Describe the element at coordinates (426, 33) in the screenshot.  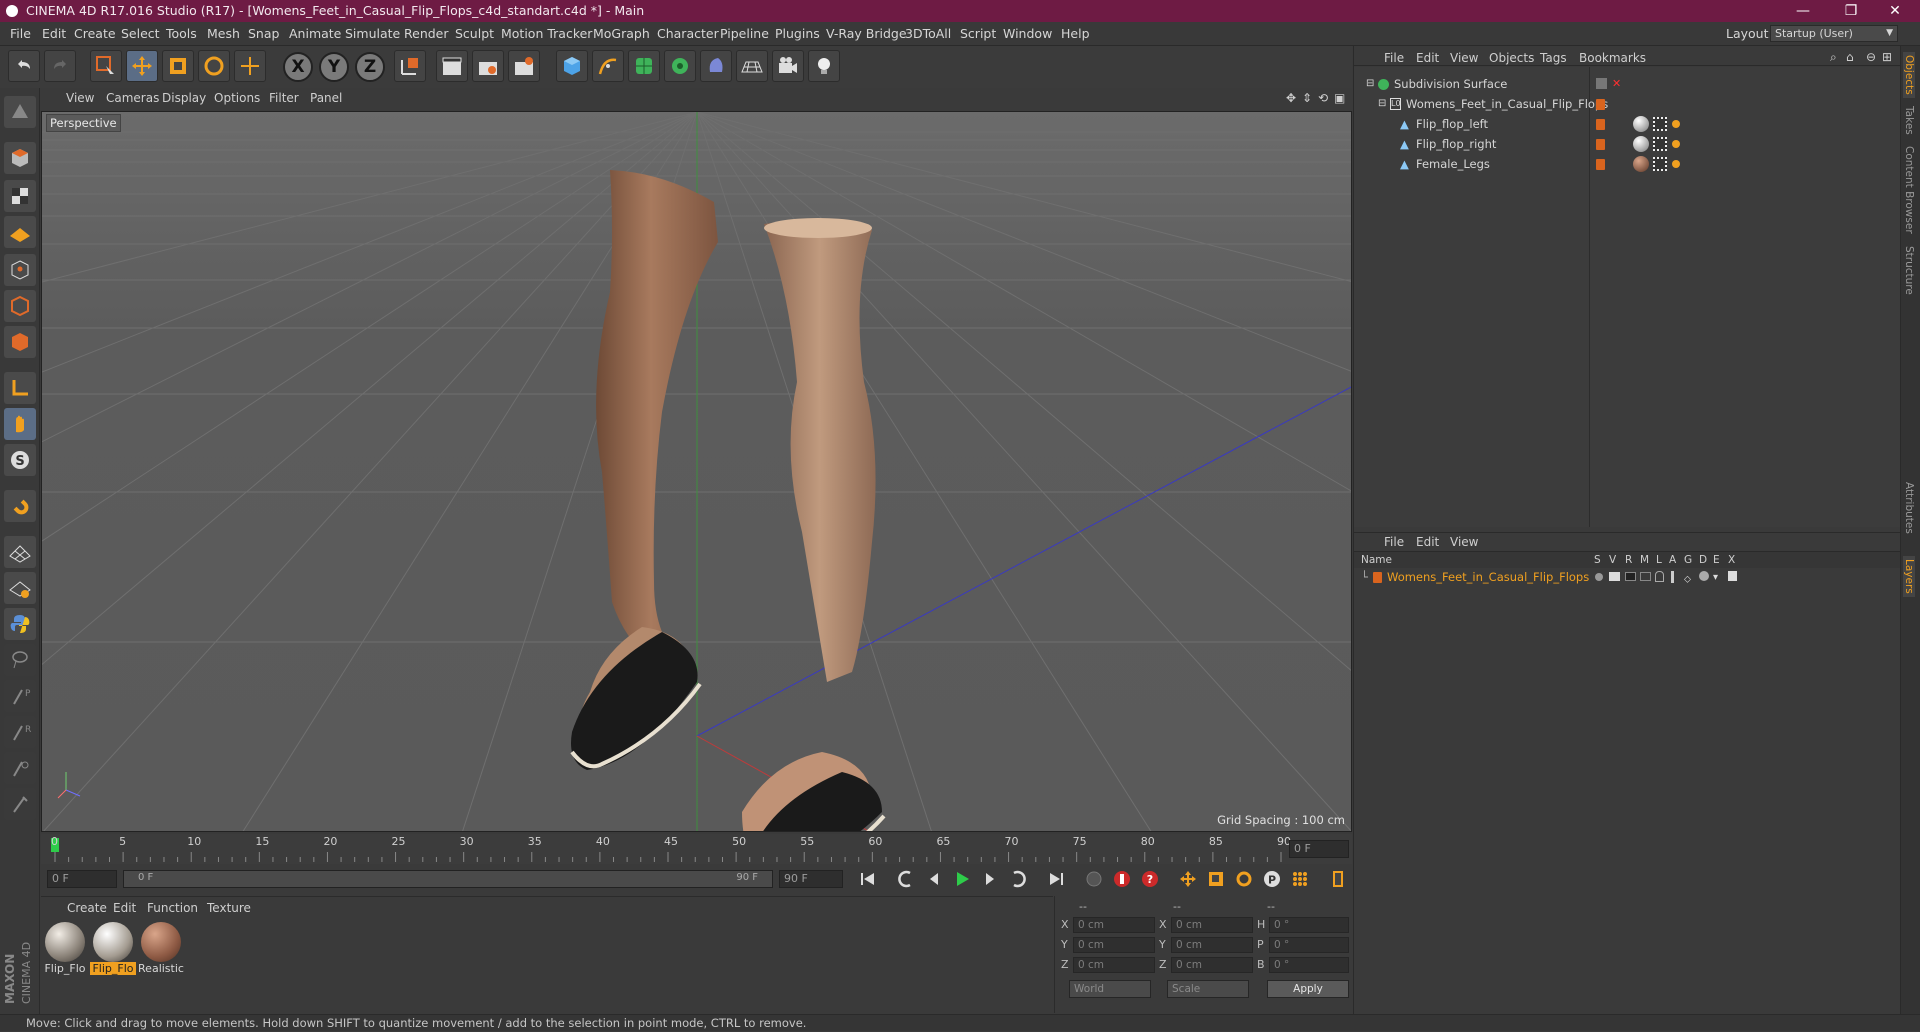
I see `menu-render: Render` at that location.